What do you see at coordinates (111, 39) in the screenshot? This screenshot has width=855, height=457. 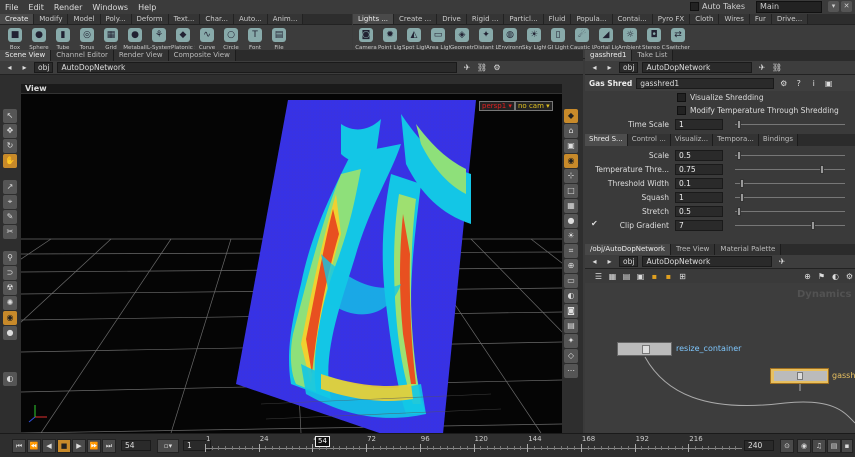 I see `grid-tool: ▦ Grid` at bounding box center [111, 39].